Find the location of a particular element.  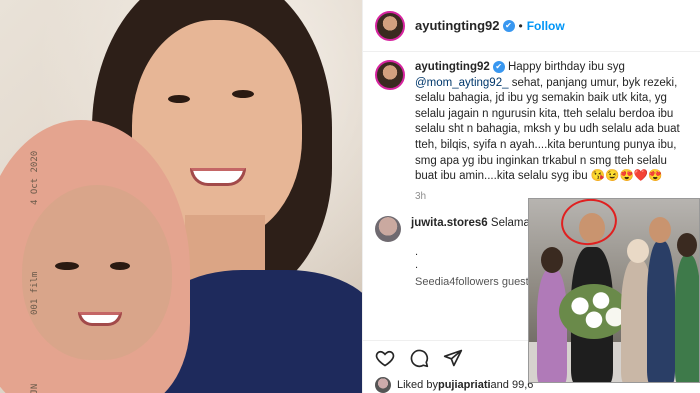

avatar is located at coordinates (390, 25).